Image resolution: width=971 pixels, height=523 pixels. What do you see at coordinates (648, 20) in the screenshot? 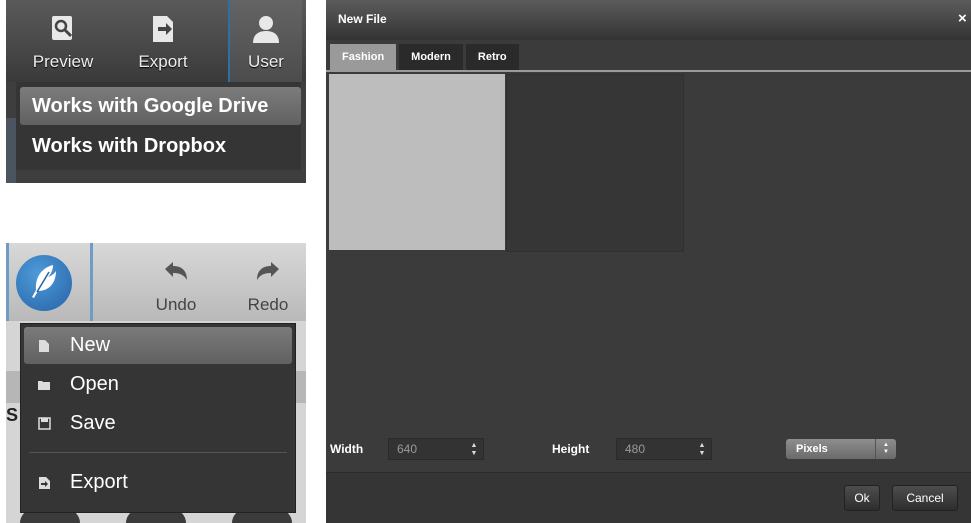
I see `dialog-titlebar: New File ×` at bounding box center [648, 20].